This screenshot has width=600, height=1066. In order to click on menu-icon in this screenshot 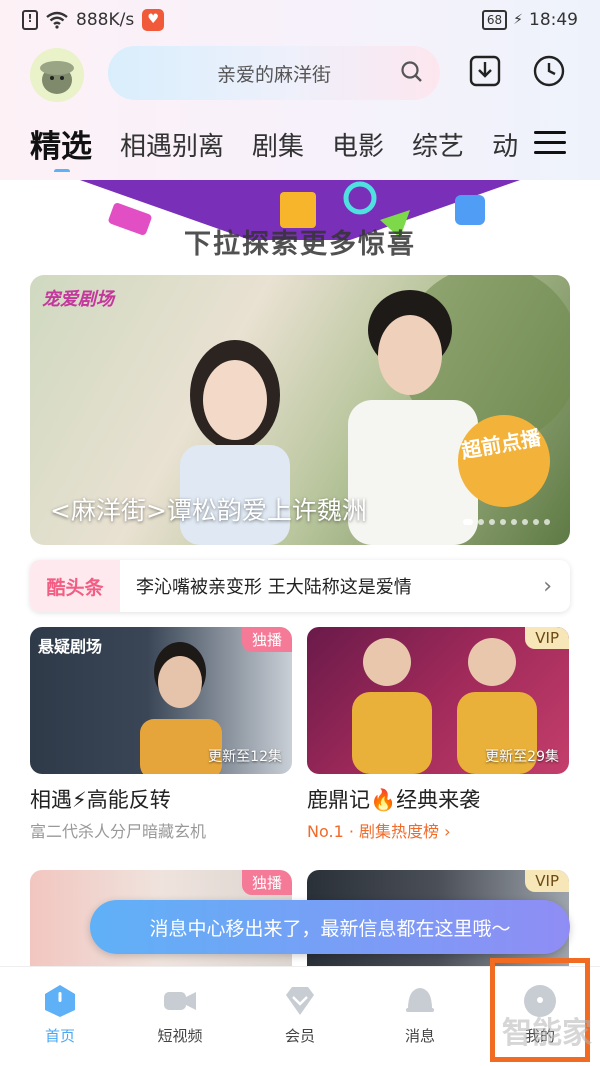, I will do `click(550, 143)`.